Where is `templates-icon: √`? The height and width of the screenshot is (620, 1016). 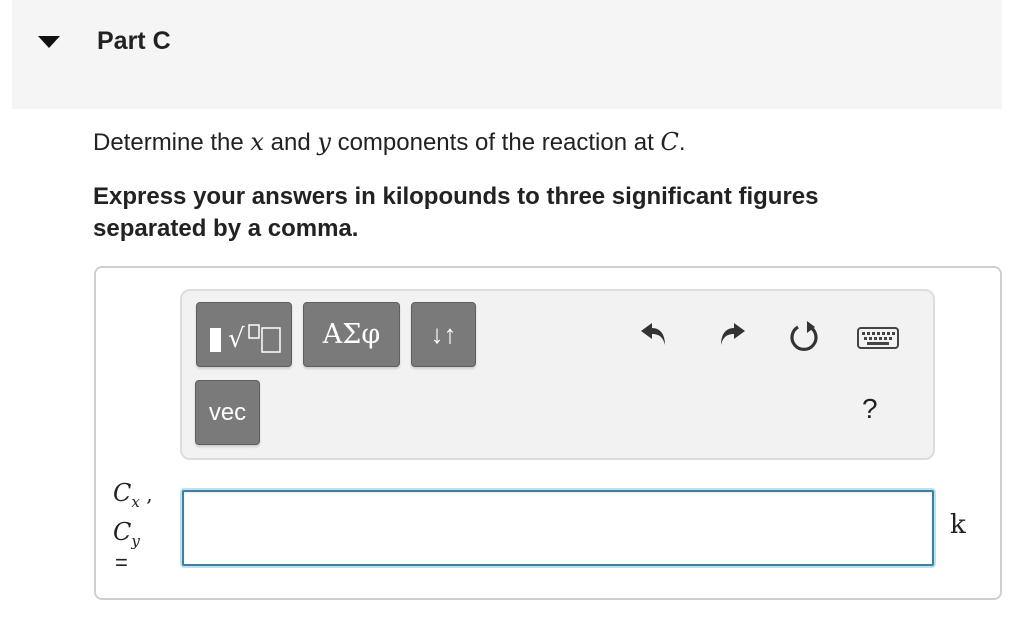
templates-icon: √ is located at coordinates (245, 339).